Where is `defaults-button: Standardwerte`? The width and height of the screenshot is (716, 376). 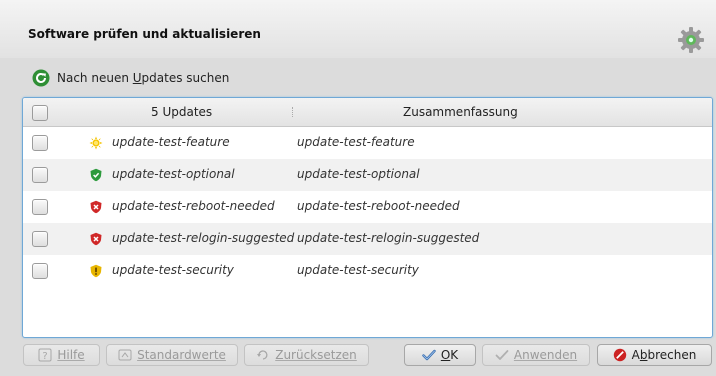 defaults-button: Standardwerte is located at coordinates (172, 355).